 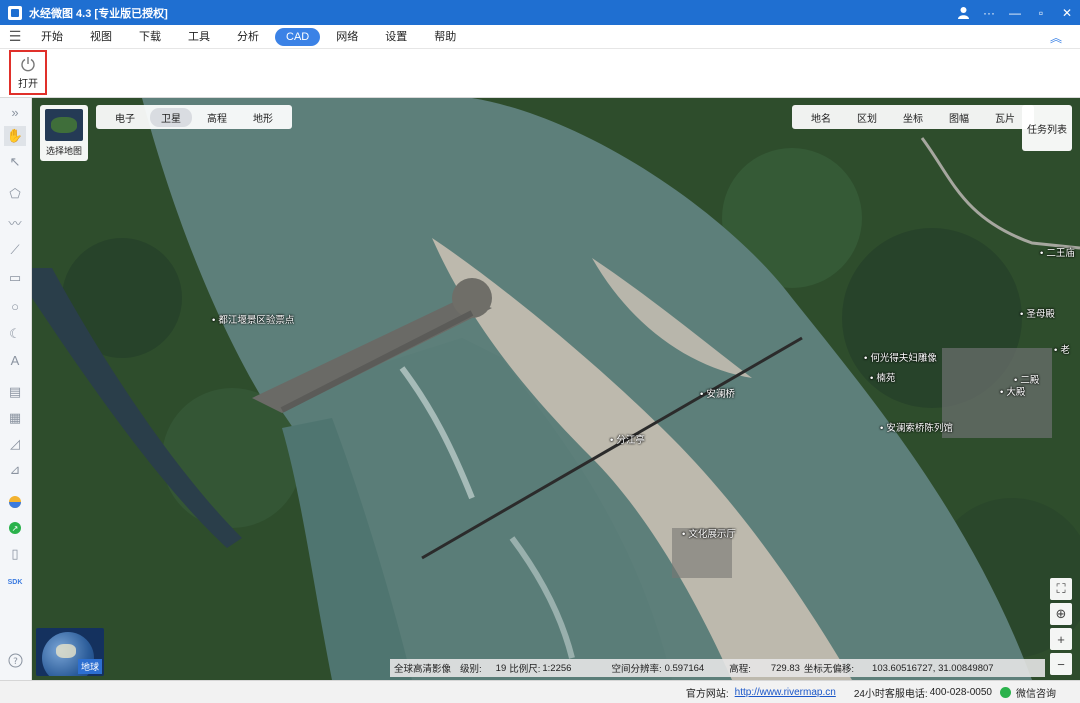 I want to click on locate-icon: ⊕, so click(x=1061, y=614).